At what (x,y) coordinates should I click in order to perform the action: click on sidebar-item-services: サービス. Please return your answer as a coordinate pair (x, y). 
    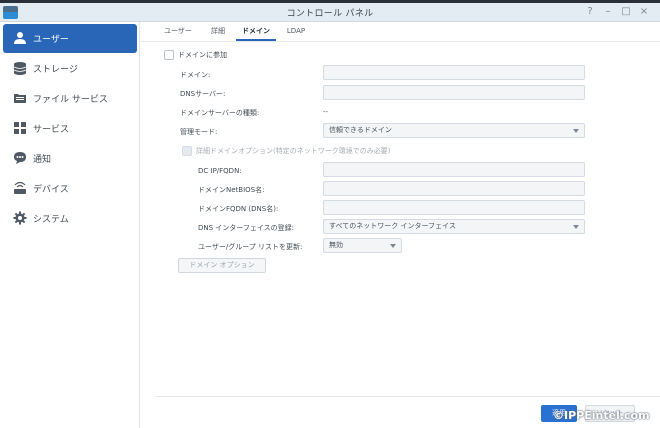
    Looking at the image, I should click on (70, 128).